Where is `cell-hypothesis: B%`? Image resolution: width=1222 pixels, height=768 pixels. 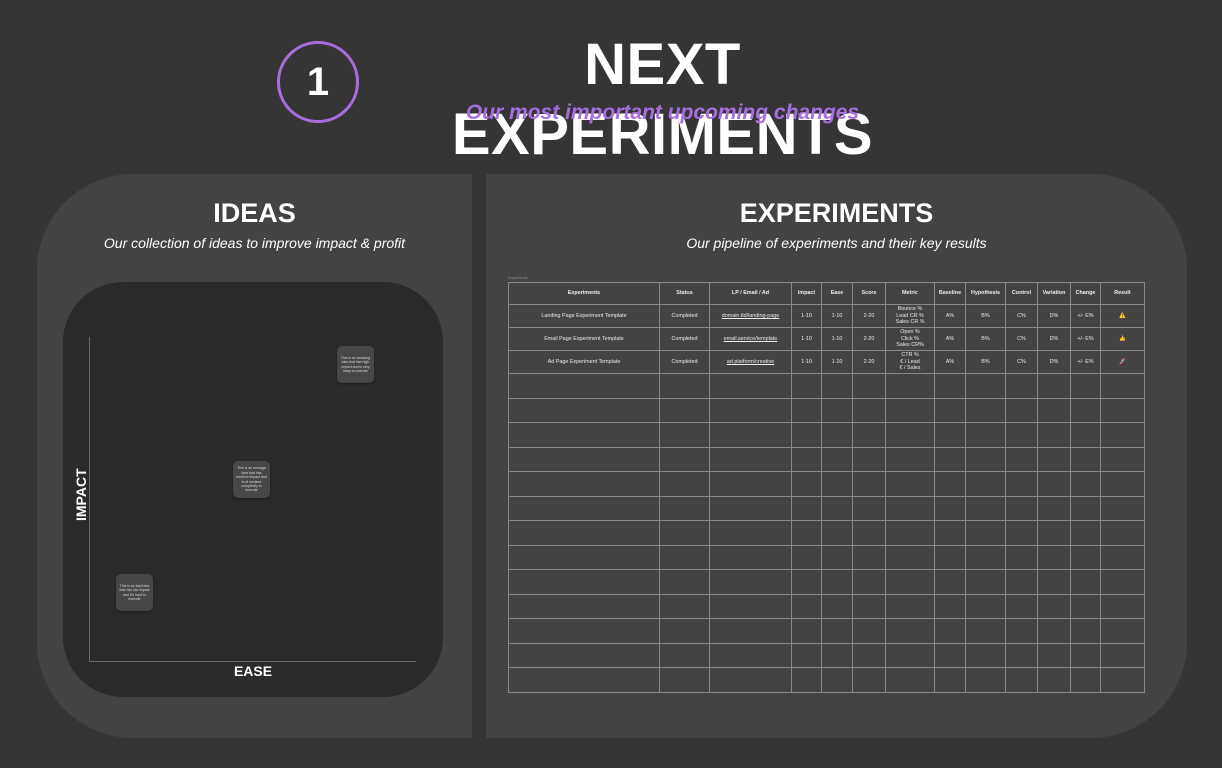 cell-hypothesis: B% is located at coordinates (985, 339).